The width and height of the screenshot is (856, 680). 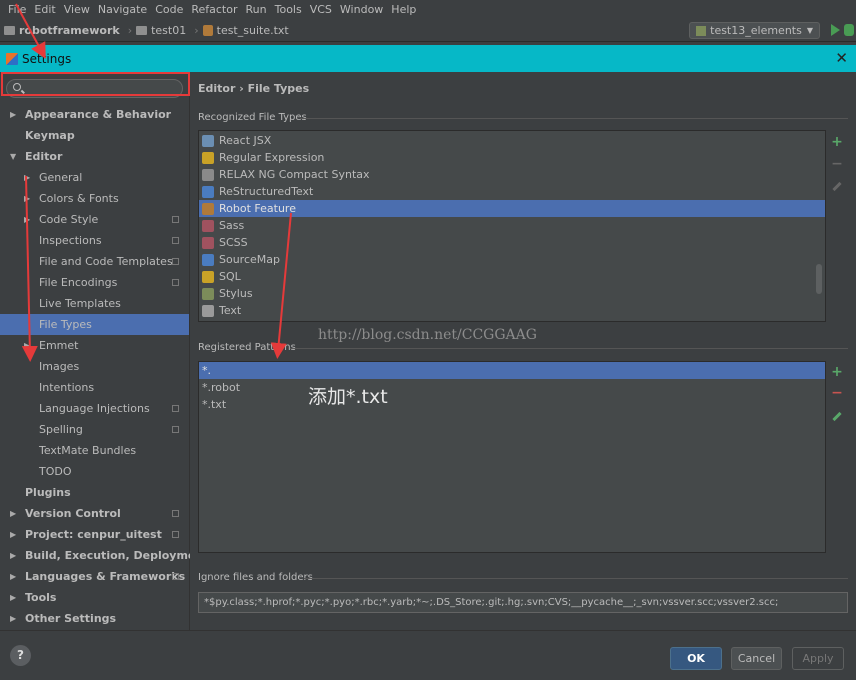 I want to click on run-icon, so click(x=835, y=30).